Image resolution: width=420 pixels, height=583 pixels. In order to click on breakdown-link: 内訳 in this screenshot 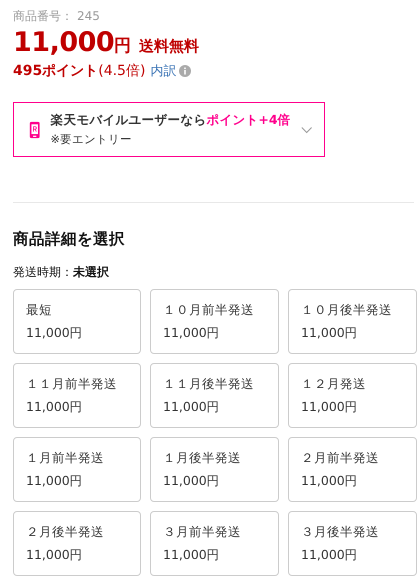, I will do `click(163, 71)`.